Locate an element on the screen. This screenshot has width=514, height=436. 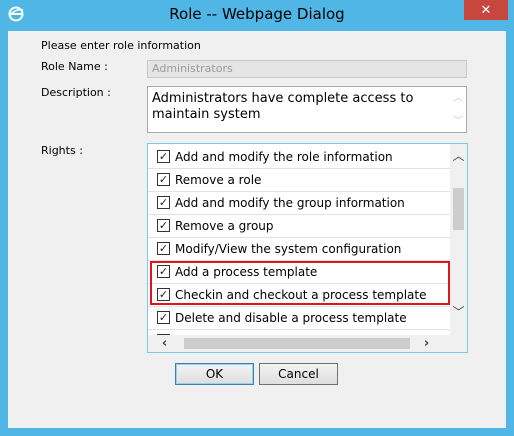
vertical-scroll-thumb is located at coordinates (458, 209).